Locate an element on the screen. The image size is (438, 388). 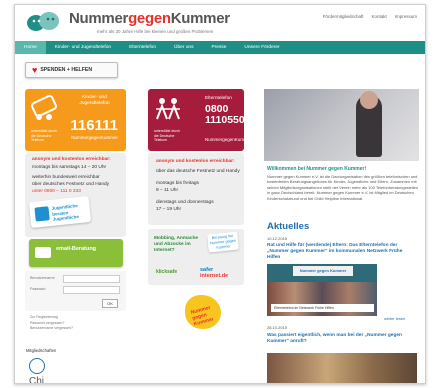
saferinternet-logo: safer internet.de is located at coordinates (214, 273).